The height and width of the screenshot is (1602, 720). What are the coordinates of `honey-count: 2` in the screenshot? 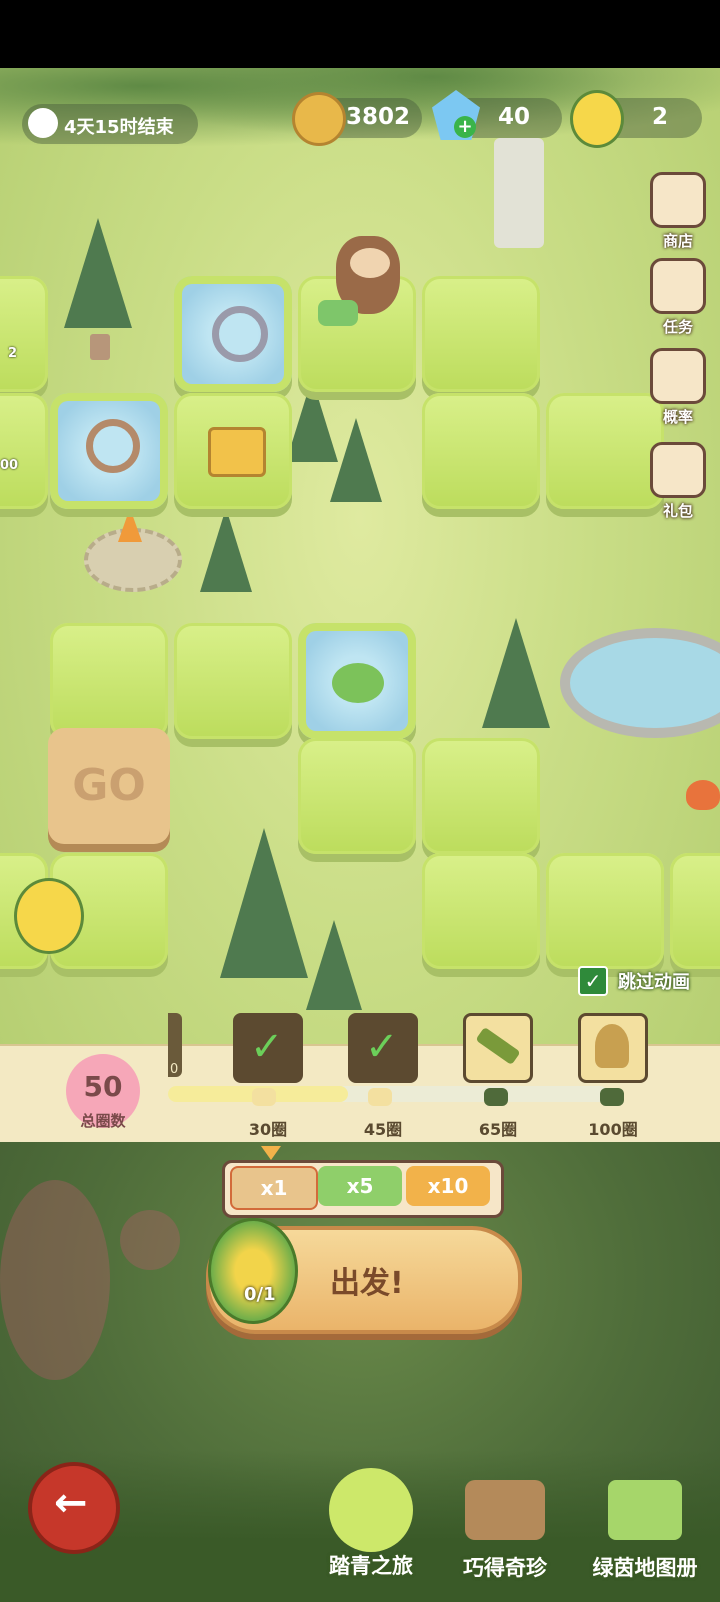 It's located at (660, 117).